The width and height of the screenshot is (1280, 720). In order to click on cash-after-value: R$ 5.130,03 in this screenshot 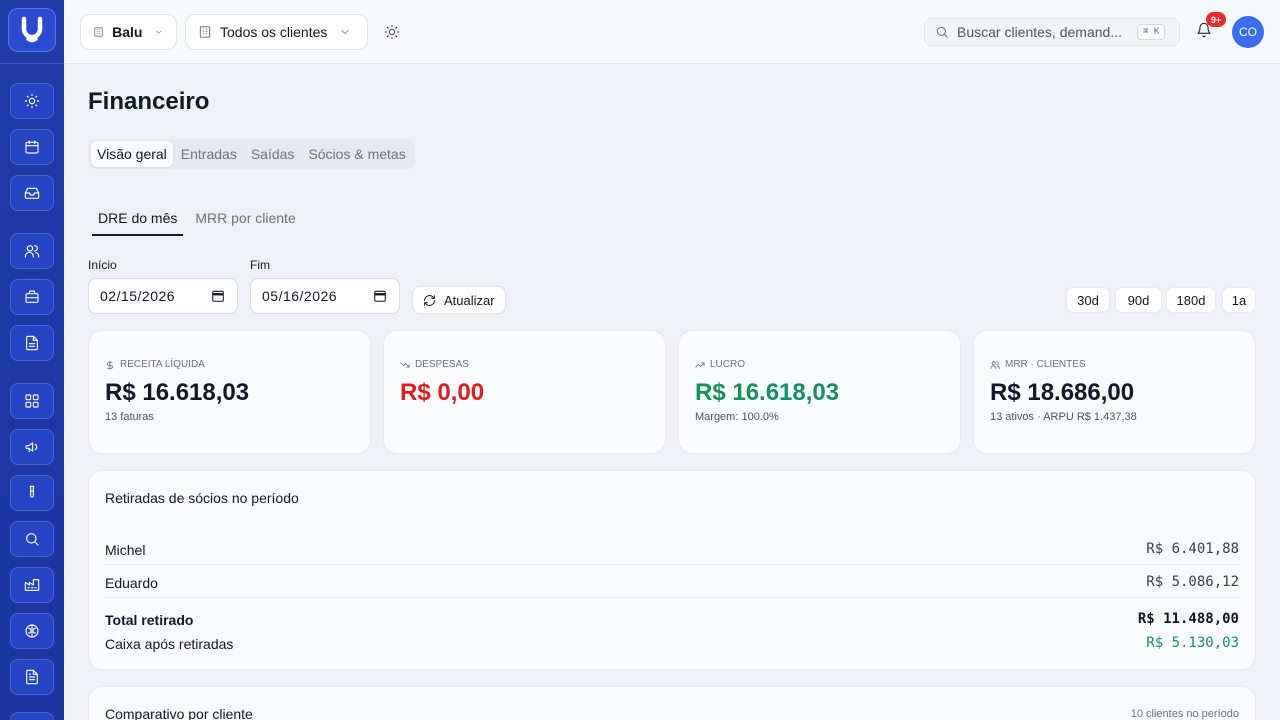, I will do `click(1192, 643)`.